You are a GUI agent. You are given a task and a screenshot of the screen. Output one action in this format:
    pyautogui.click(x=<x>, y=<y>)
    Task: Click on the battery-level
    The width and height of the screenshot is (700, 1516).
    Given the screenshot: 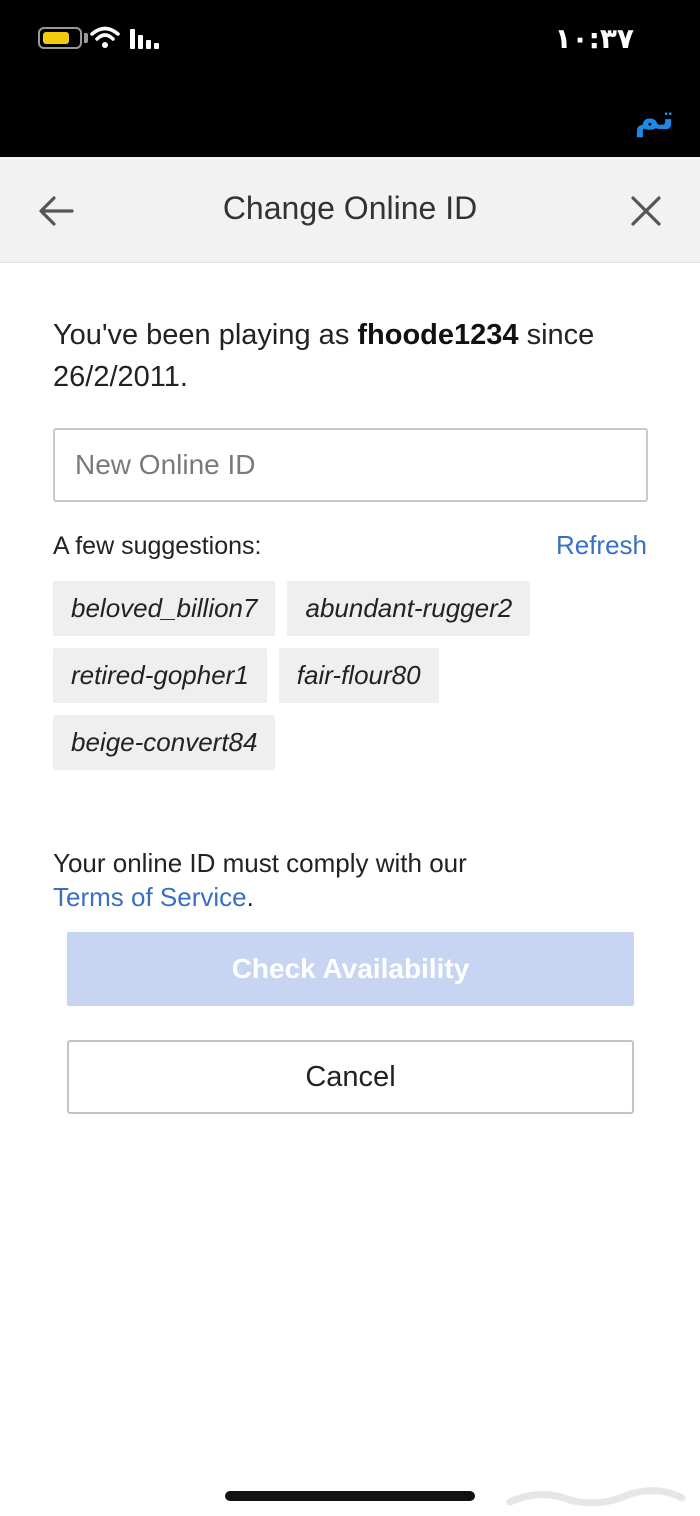 What is the action you would take?
    pyautogui.click(x=56, y=38)
    